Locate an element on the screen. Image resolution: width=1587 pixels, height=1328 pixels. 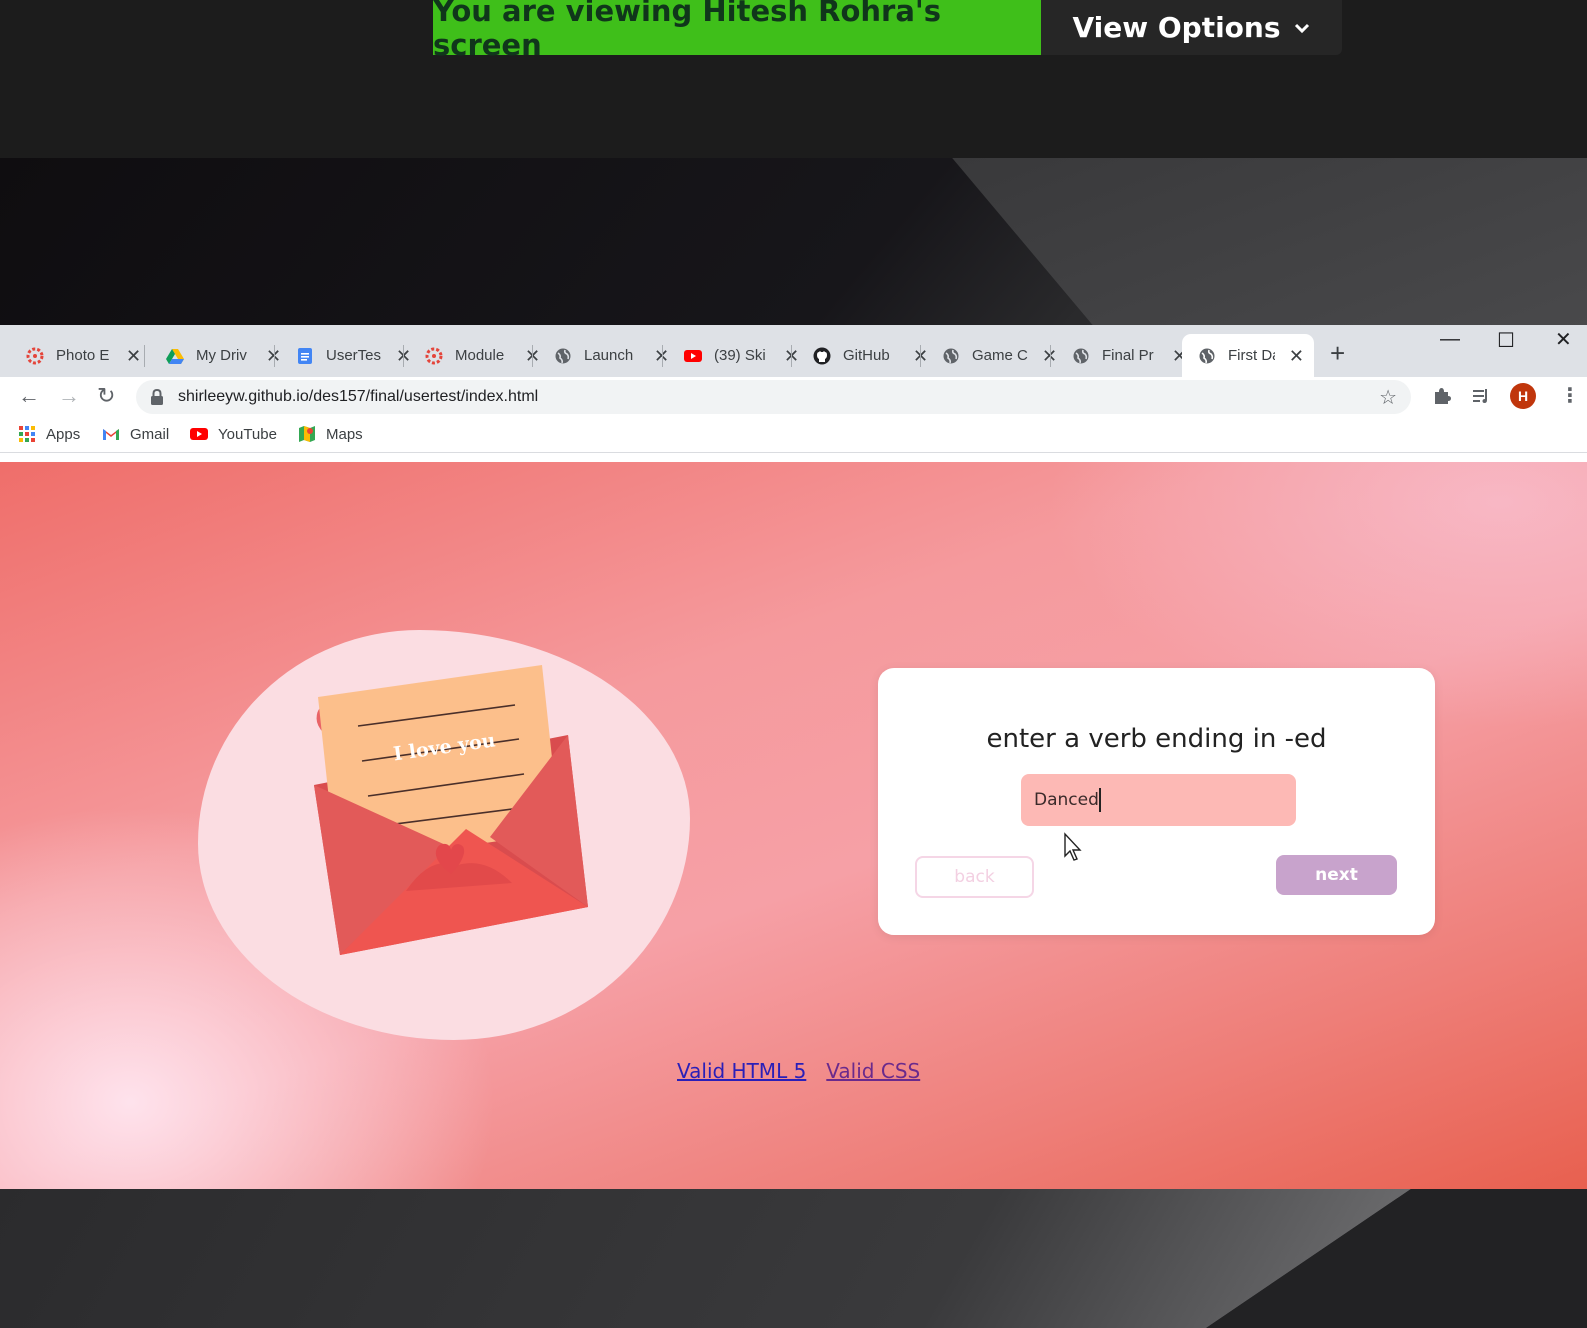
extensions-puzzle-icon is located at coordinates (1442, 396).